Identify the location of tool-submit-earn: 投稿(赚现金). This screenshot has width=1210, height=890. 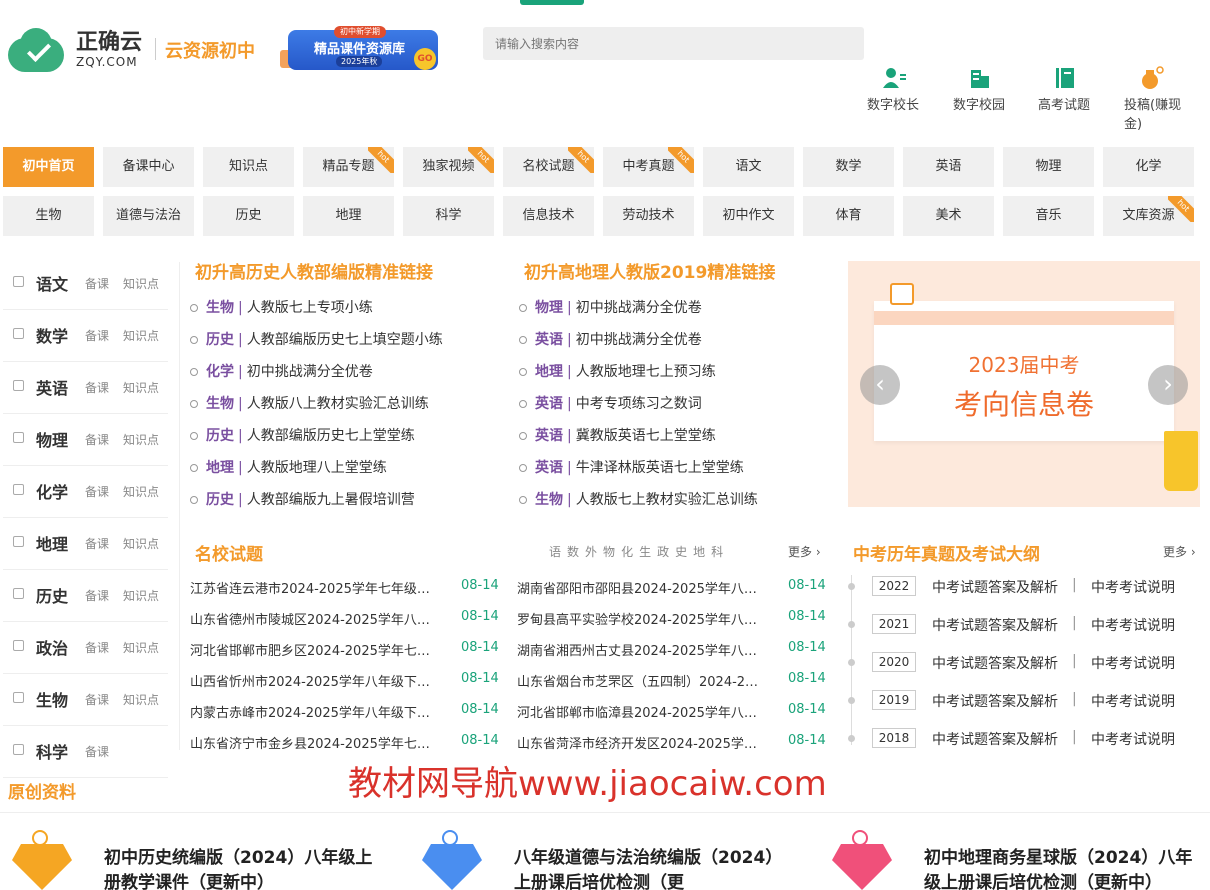
(1161, 100).